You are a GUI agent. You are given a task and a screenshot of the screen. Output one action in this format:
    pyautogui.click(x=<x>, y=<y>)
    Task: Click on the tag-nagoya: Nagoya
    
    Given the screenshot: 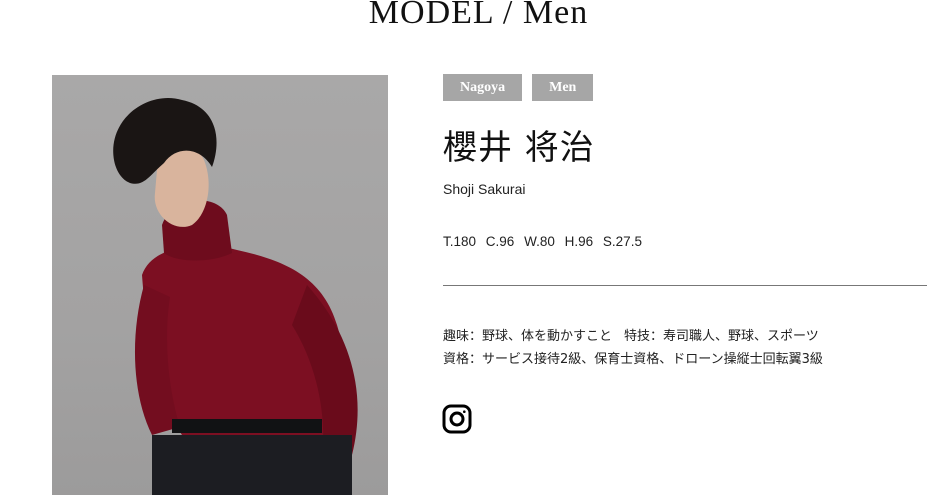 What is the action you would take?
    pyautogui.click(x=483, y=87)
    